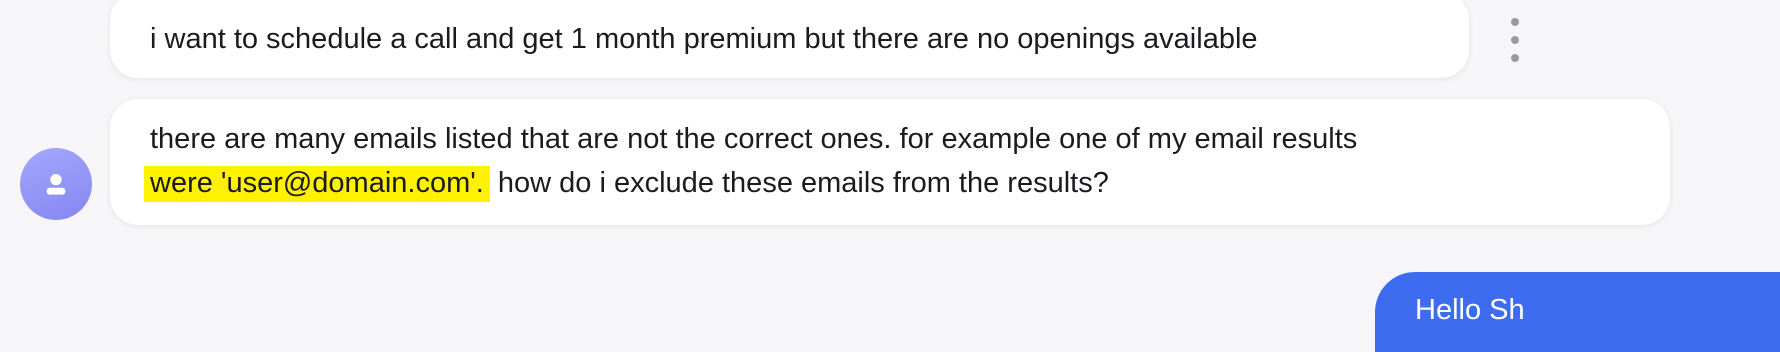 The width and height of the screenshot is (1780, 352). I want to click on user-icon, so click(56, 184).